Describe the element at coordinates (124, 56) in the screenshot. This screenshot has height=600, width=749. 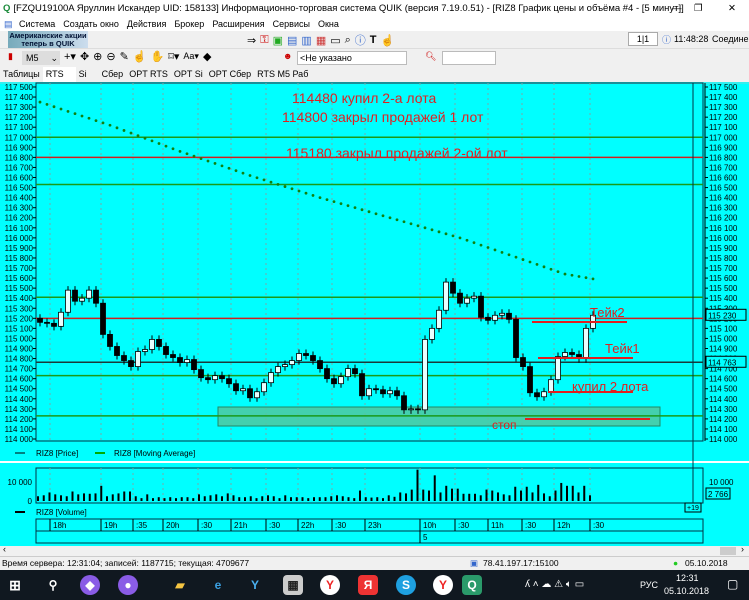
I see `pencil-icon: ✎` at that location.